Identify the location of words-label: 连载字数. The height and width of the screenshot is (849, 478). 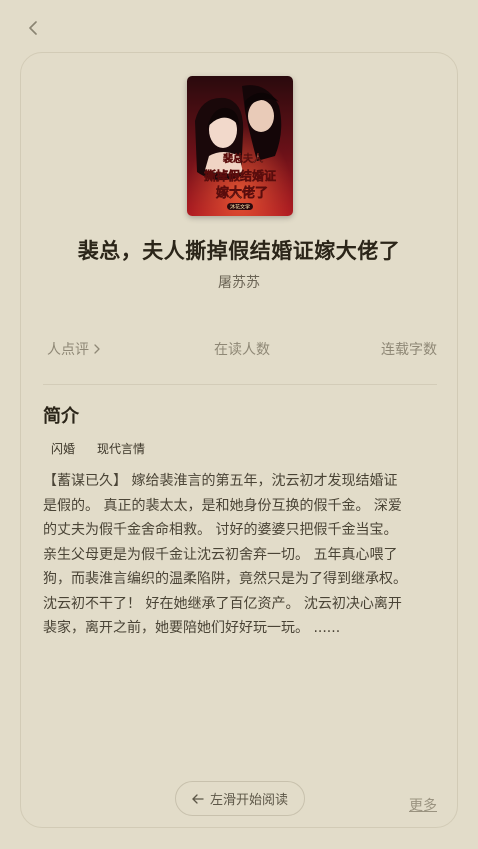
(409, 350).